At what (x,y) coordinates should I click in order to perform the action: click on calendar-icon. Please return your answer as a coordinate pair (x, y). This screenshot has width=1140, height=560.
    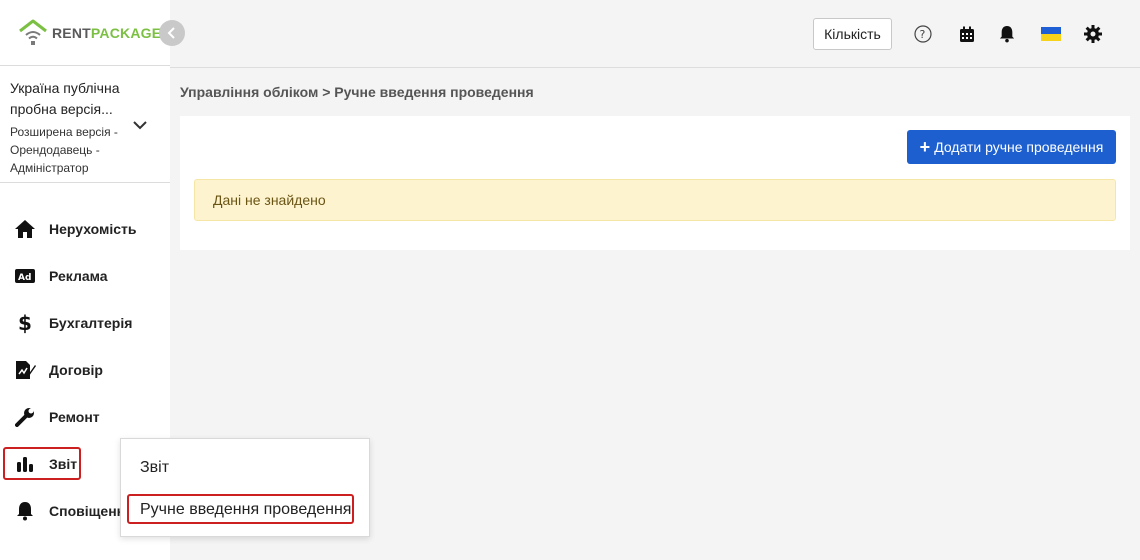
    Looking at the image, I should click on (967, 34).